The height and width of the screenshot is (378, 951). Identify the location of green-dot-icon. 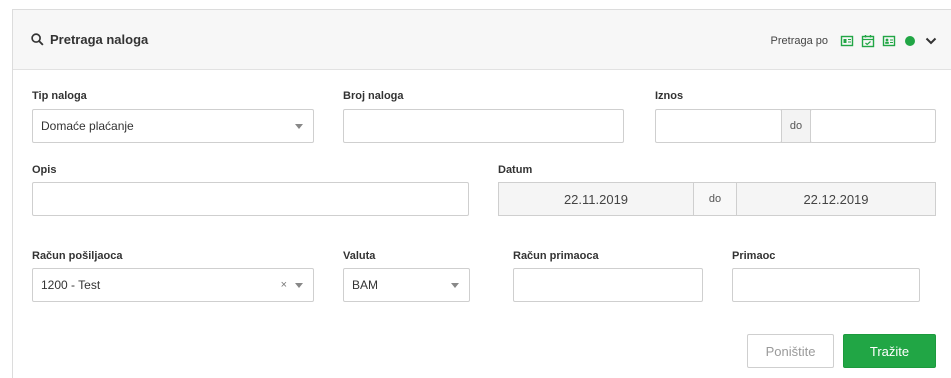
(910, 41).